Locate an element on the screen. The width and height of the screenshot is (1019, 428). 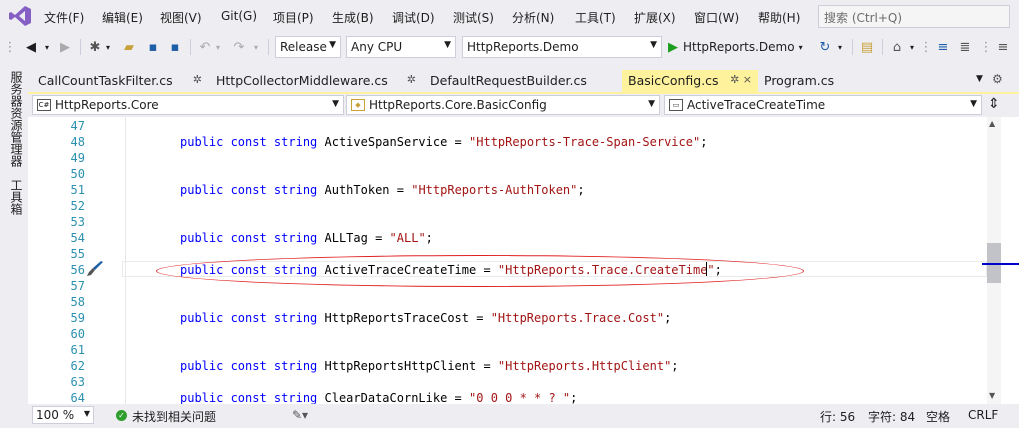
pin-close-icon: ✲ × is located at coordinates (741, 79).